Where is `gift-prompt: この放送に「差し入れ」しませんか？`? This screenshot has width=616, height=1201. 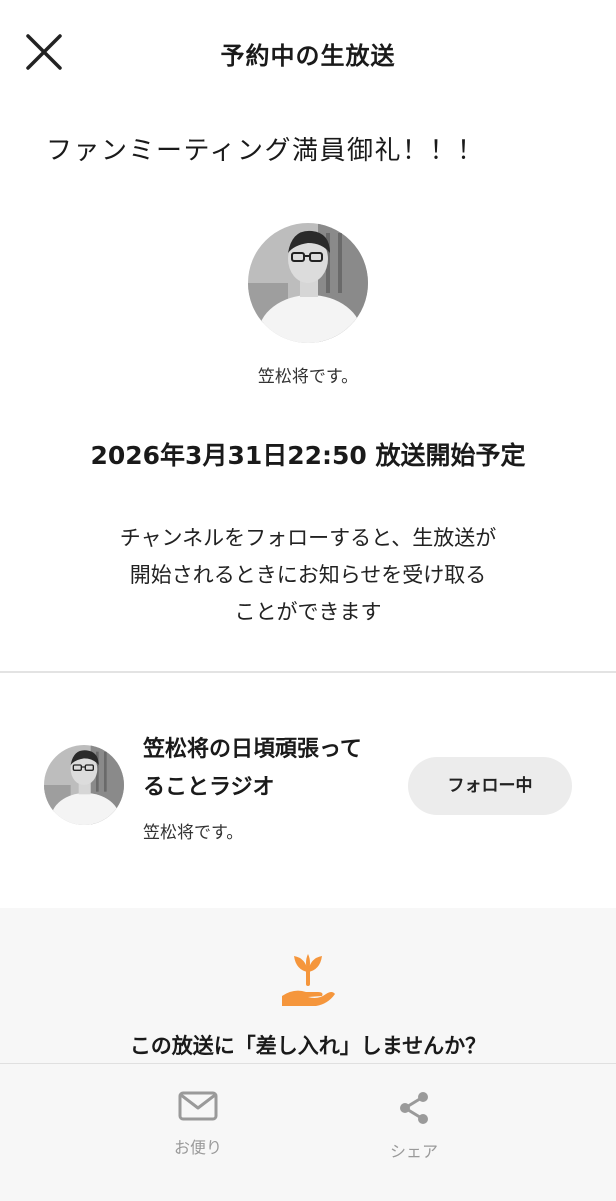
gift-prompt: この放送に「差し入れ」しませんか？ is located at coordinates (308, 1046).